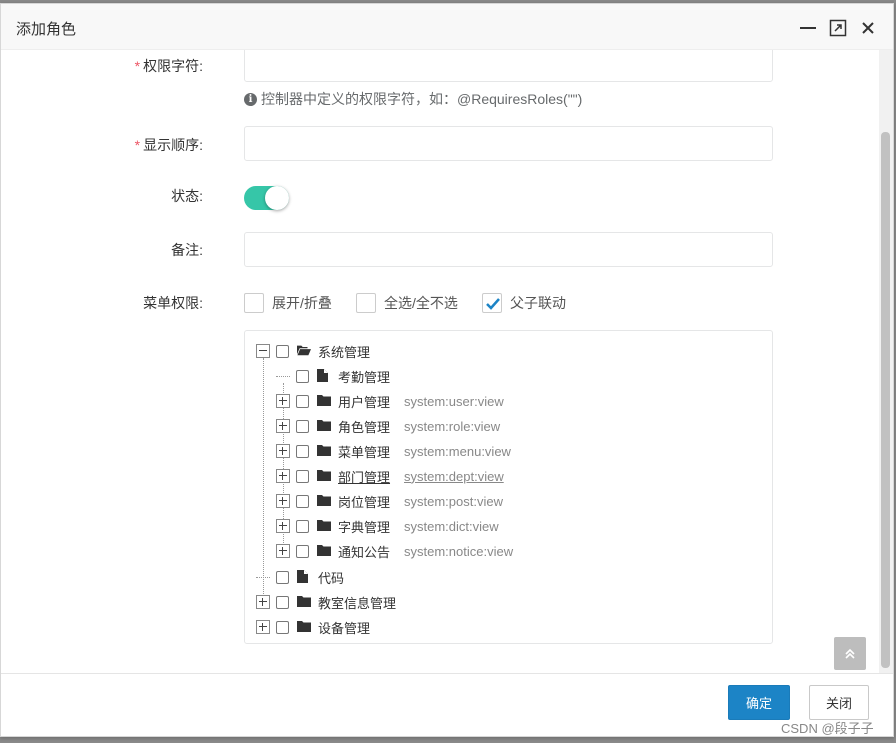 The height and width of the screenshot is (743, 896). I want to click on collapse-icon, so click(263, 351).